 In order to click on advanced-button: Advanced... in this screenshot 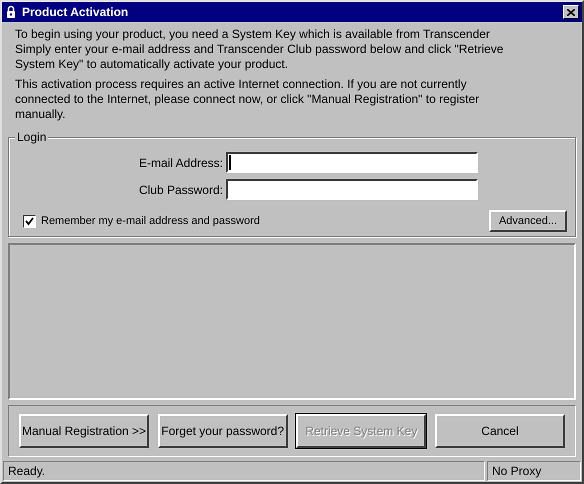, I will do `click(528, 221)`.